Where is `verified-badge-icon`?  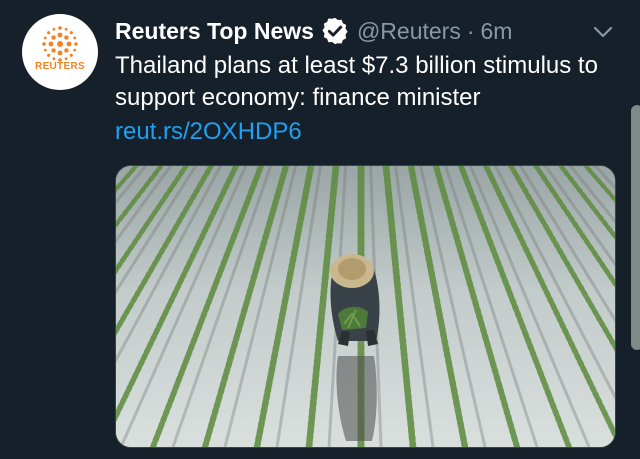 verified-badge-icon is located at coordinates (335, 31).